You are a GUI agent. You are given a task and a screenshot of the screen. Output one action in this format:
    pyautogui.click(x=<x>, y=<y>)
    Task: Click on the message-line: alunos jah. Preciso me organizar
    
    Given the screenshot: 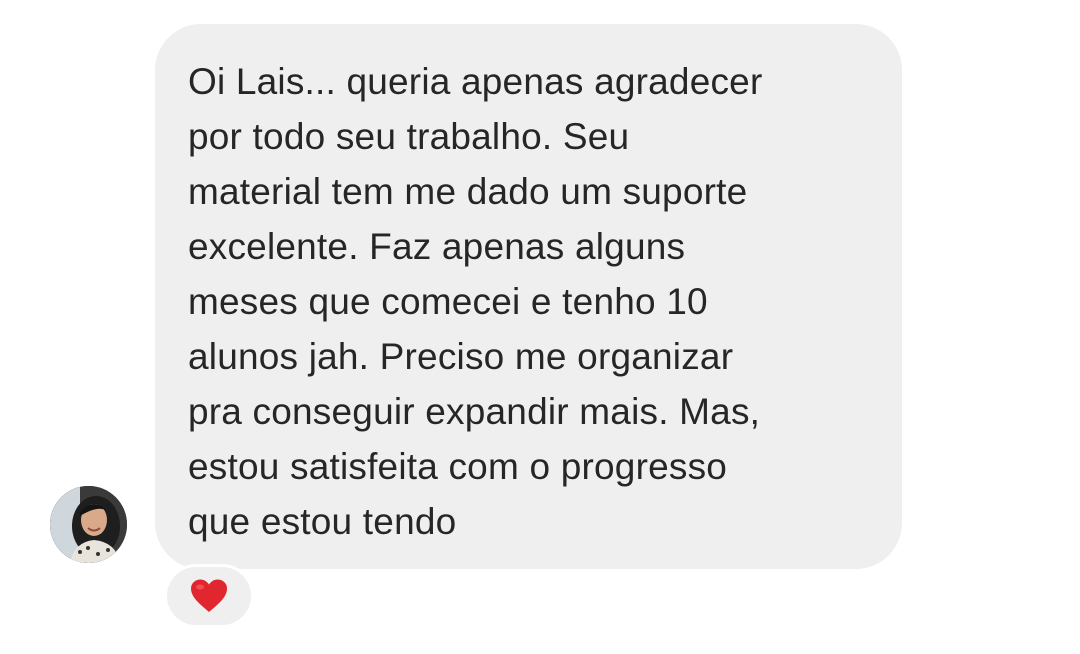 What is the action you would take?
    pyautogui.click(x=461, y=356)
    